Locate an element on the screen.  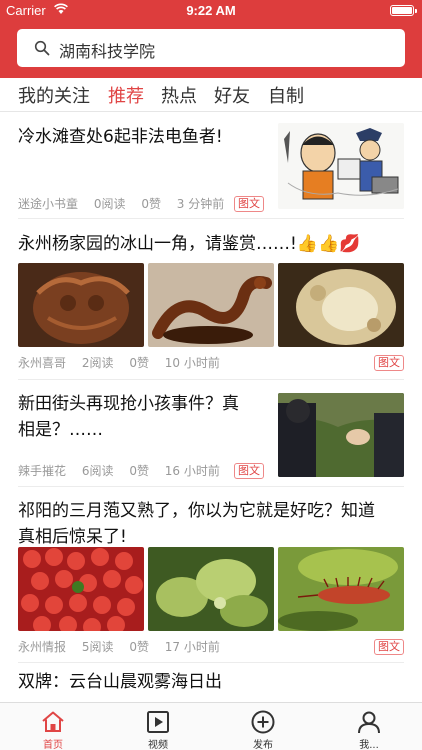
tab-friends: 好友 is located at coordinates (232, 95).